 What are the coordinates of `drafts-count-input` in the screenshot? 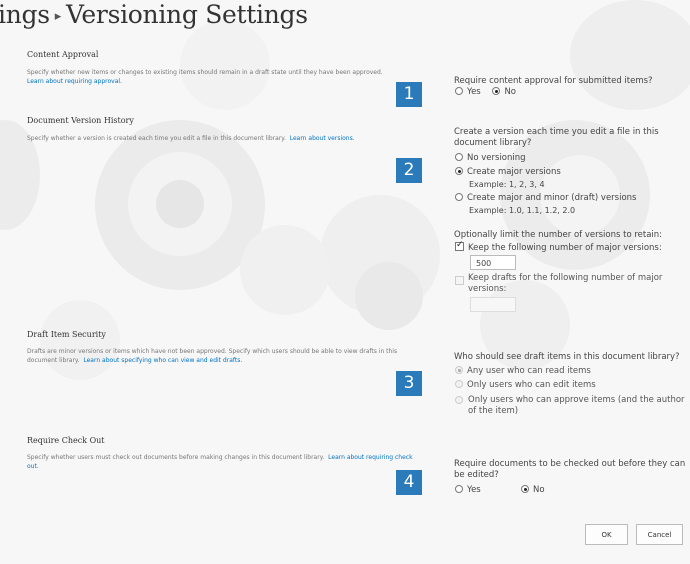 It's located at (493, 304).